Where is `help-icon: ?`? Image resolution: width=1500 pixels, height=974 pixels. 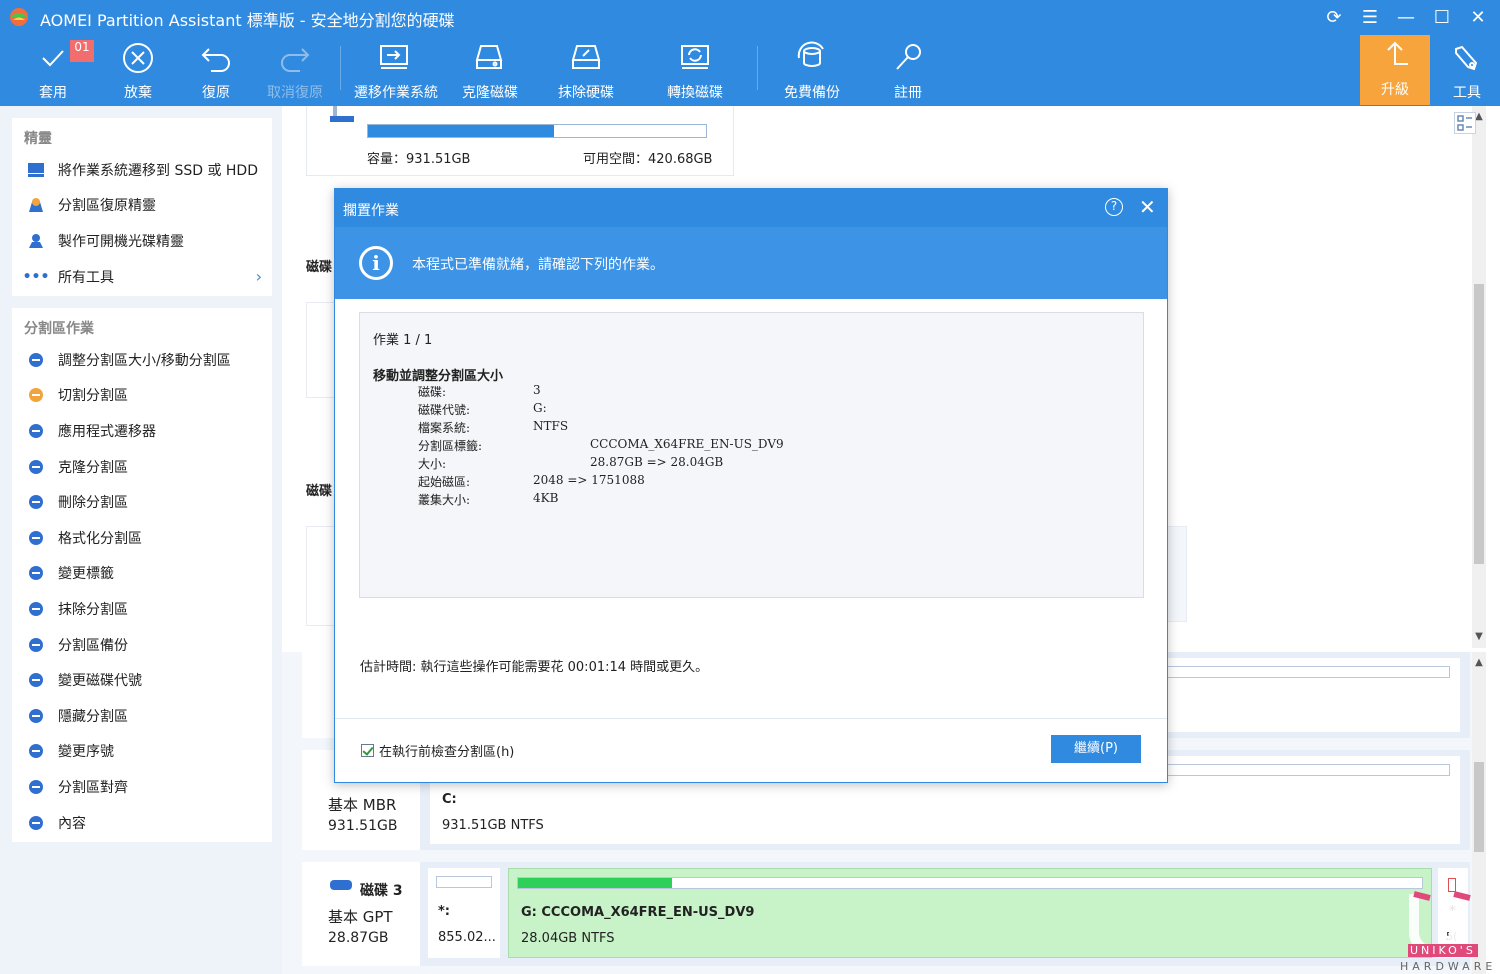
help-icon: ? is located at coordinates (1114, 207).